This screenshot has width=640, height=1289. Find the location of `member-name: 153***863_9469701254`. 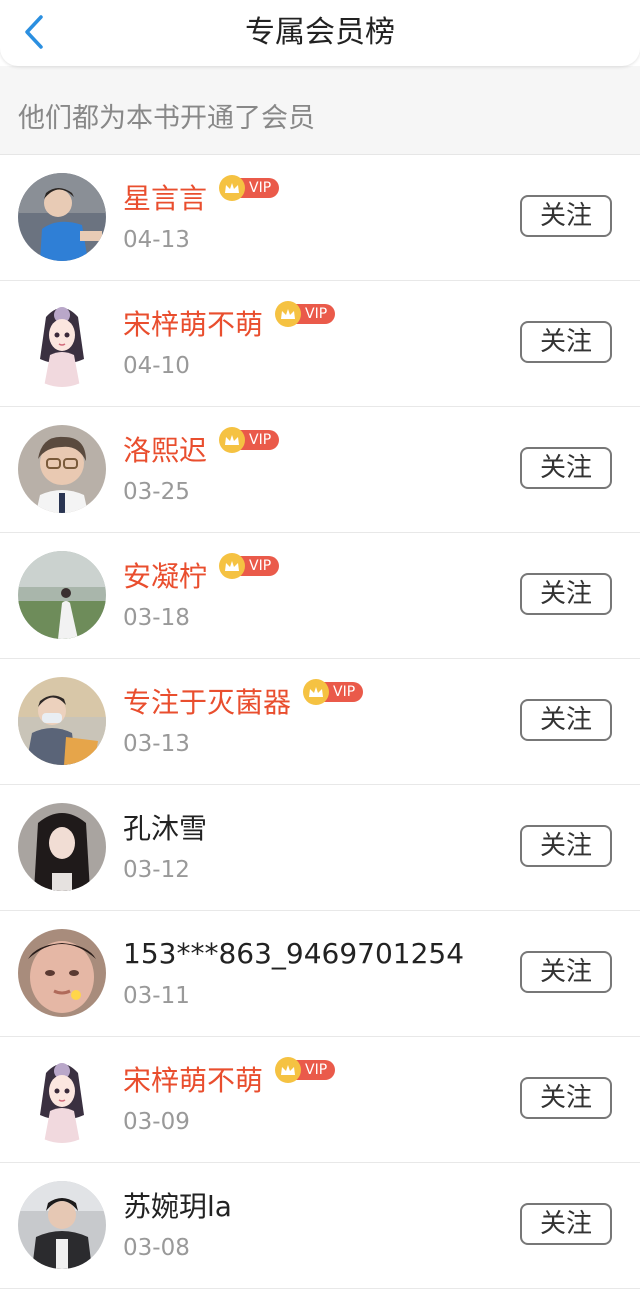

member-name: 153***863_9469701254 is located at coordinates (293, 953).